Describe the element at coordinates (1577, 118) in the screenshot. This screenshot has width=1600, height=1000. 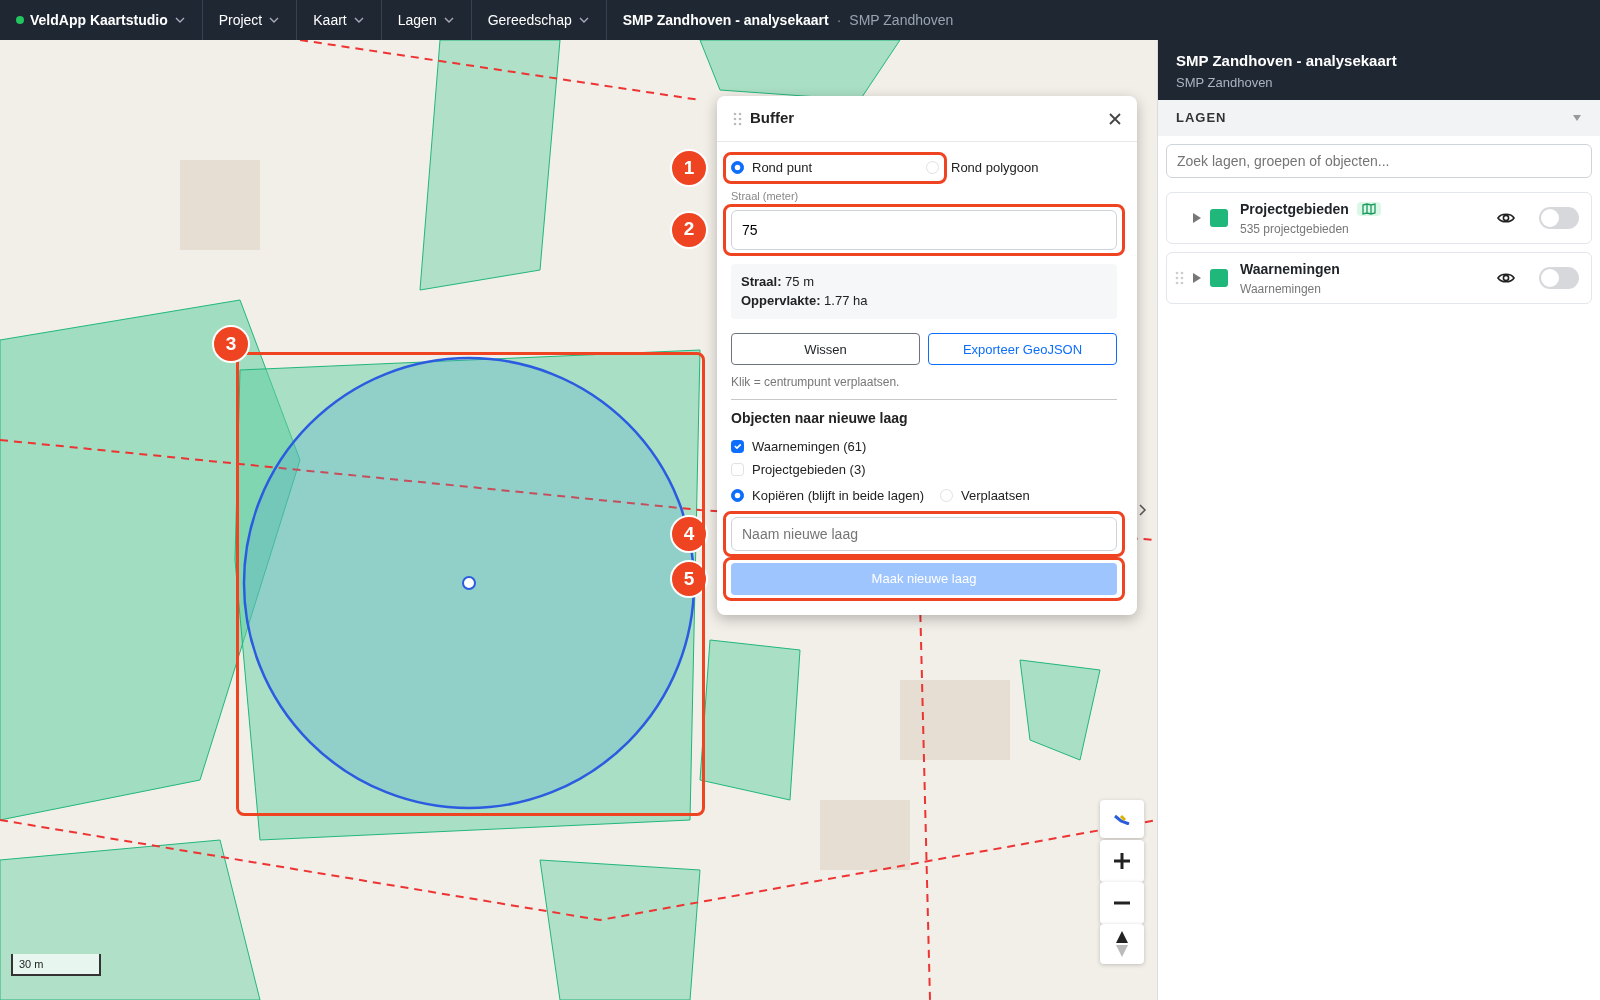
I see `collapse-icon` at that location.